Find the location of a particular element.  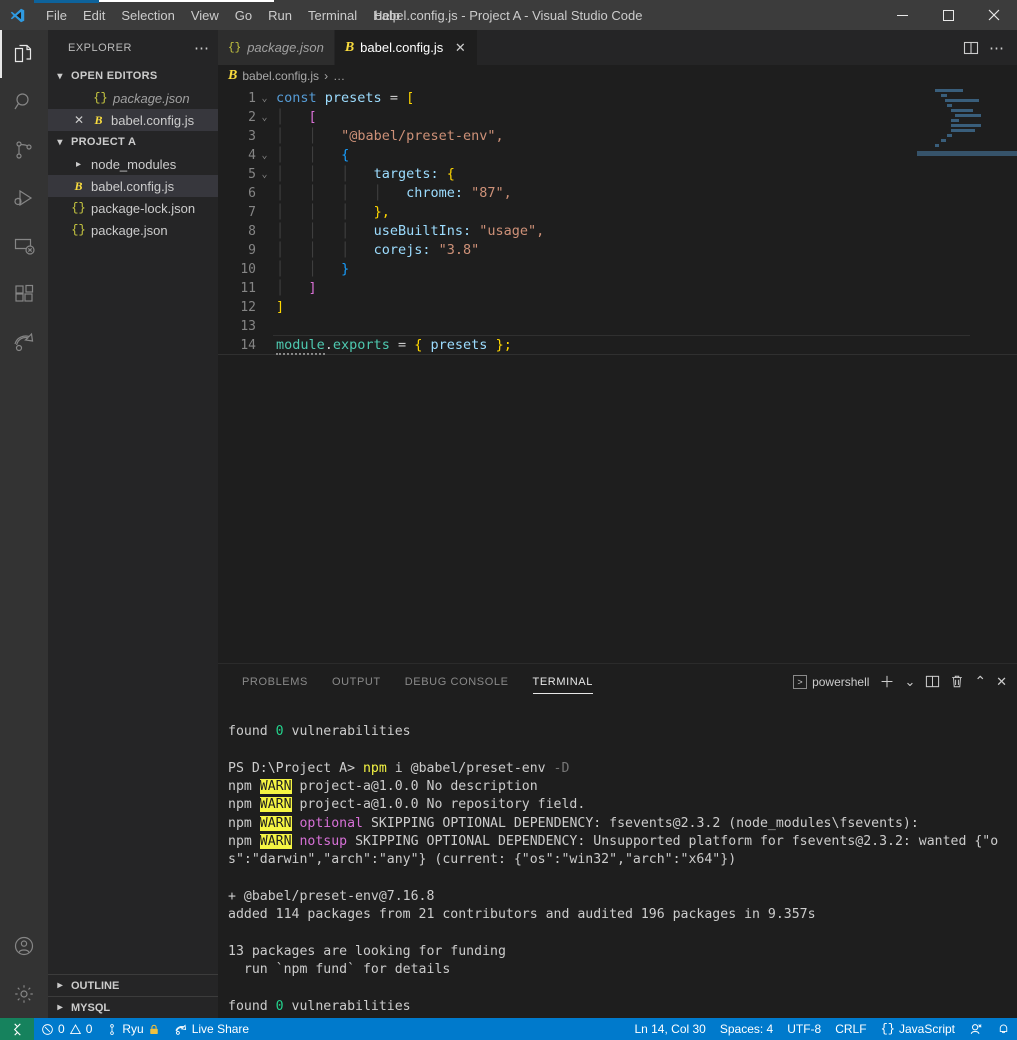

menu-file: File is located at coordinates (56, 15).